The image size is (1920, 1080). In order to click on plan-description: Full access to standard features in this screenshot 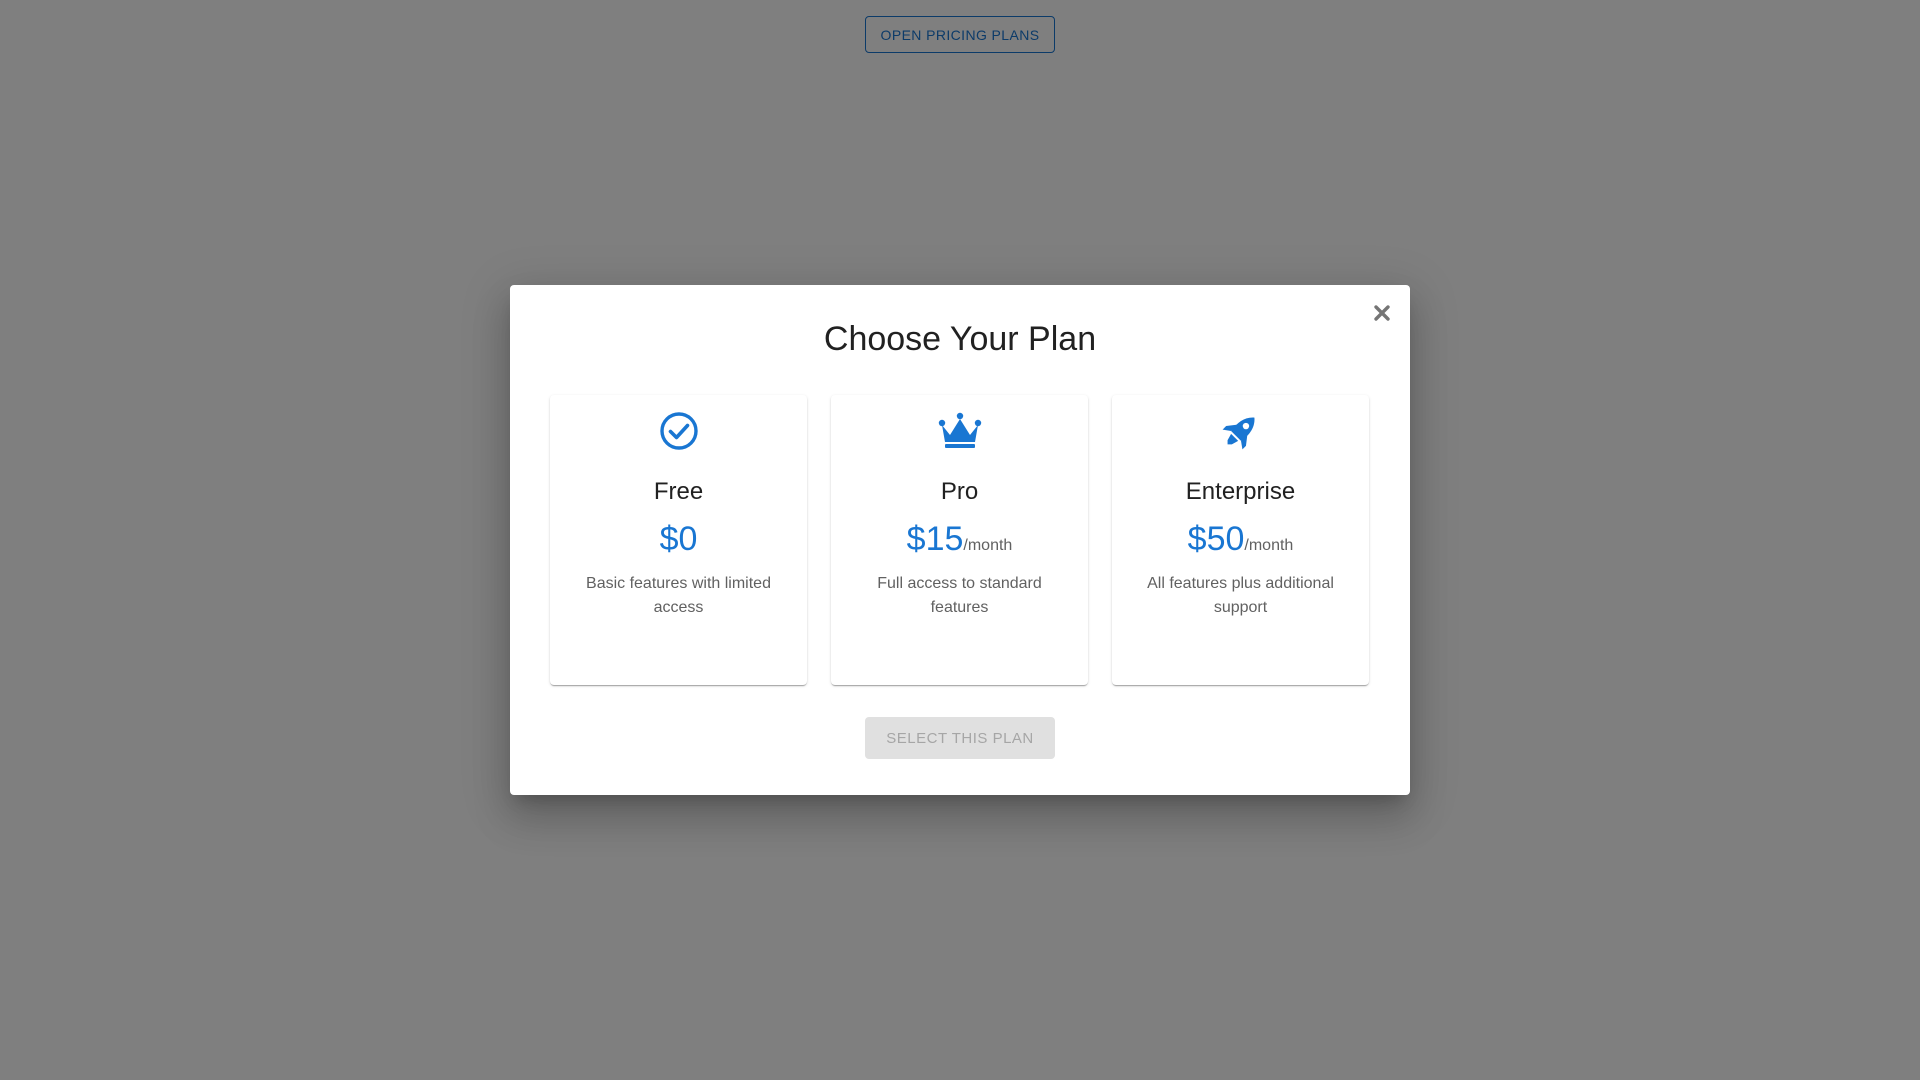, I will do `click(959, 595)`.